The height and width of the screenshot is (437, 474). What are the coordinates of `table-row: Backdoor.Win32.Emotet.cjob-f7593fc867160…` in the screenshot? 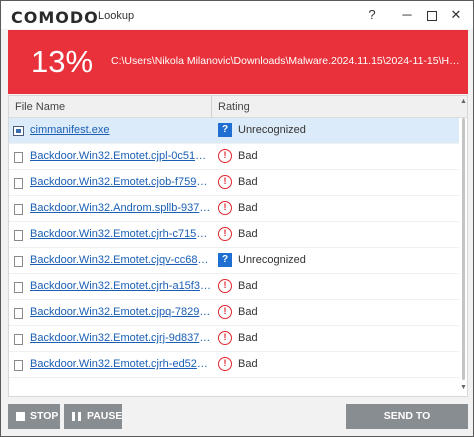 It's located at (234, 183).